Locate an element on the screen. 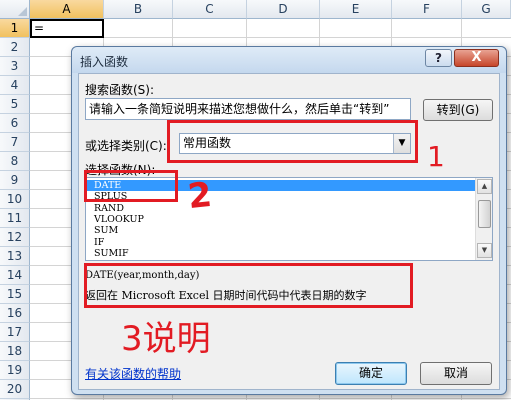 The width and height of the screenshot is (511, 400). cancel-button: 取消 is located at coordinates (456, 373).